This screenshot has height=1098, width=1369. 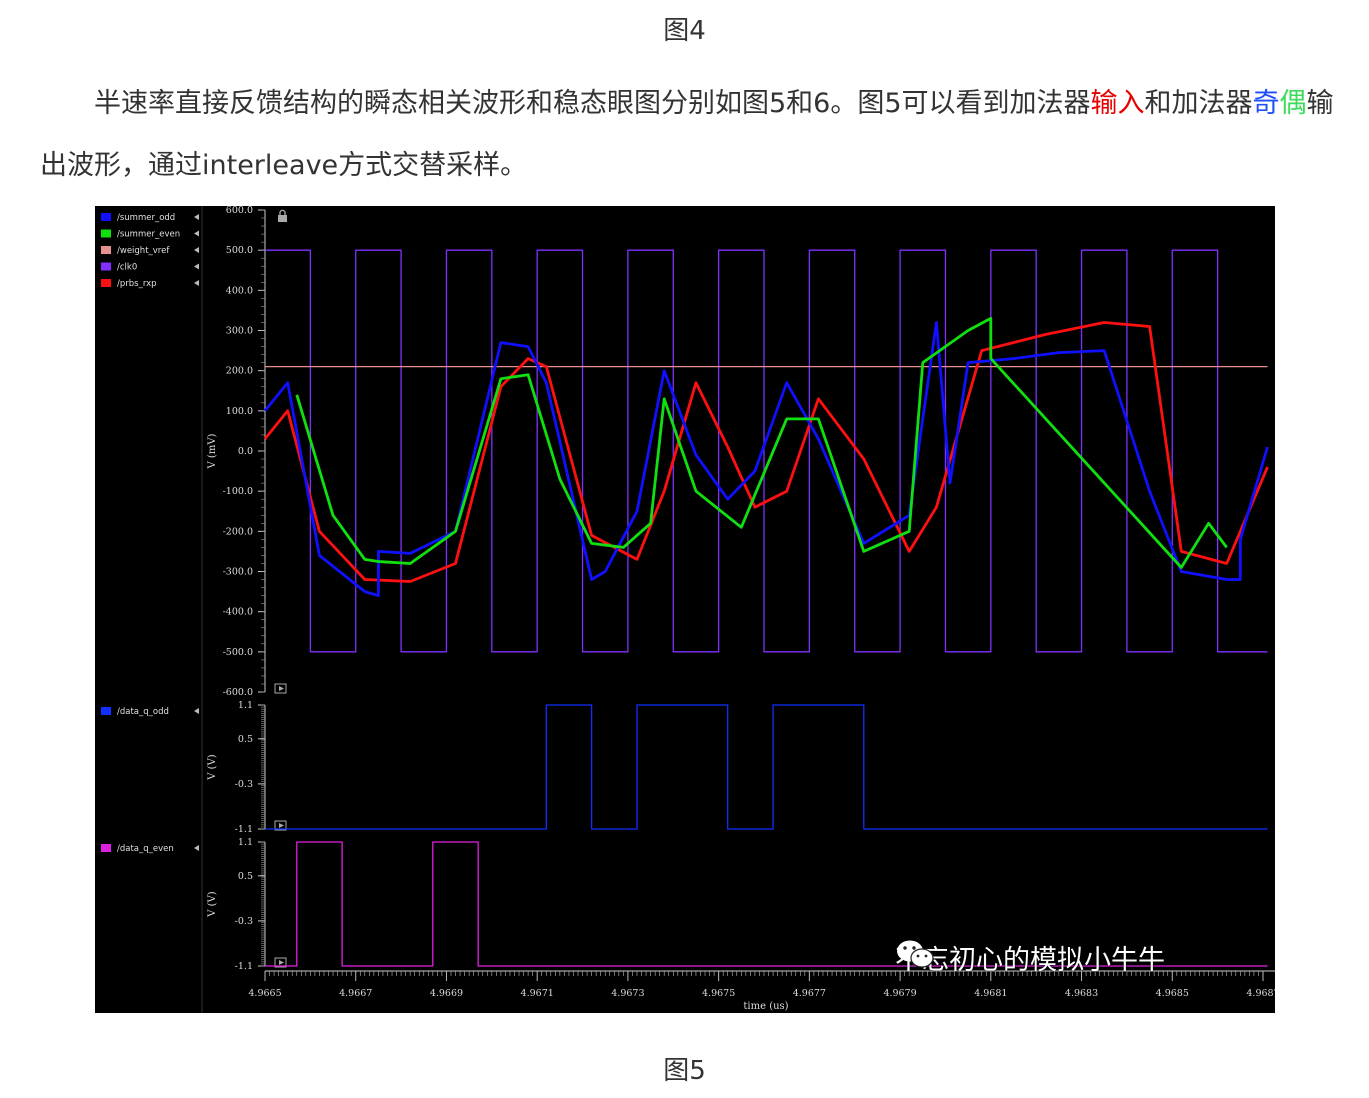 I want to click on y-tick-label: 200.0, so click(x=239, y=371).